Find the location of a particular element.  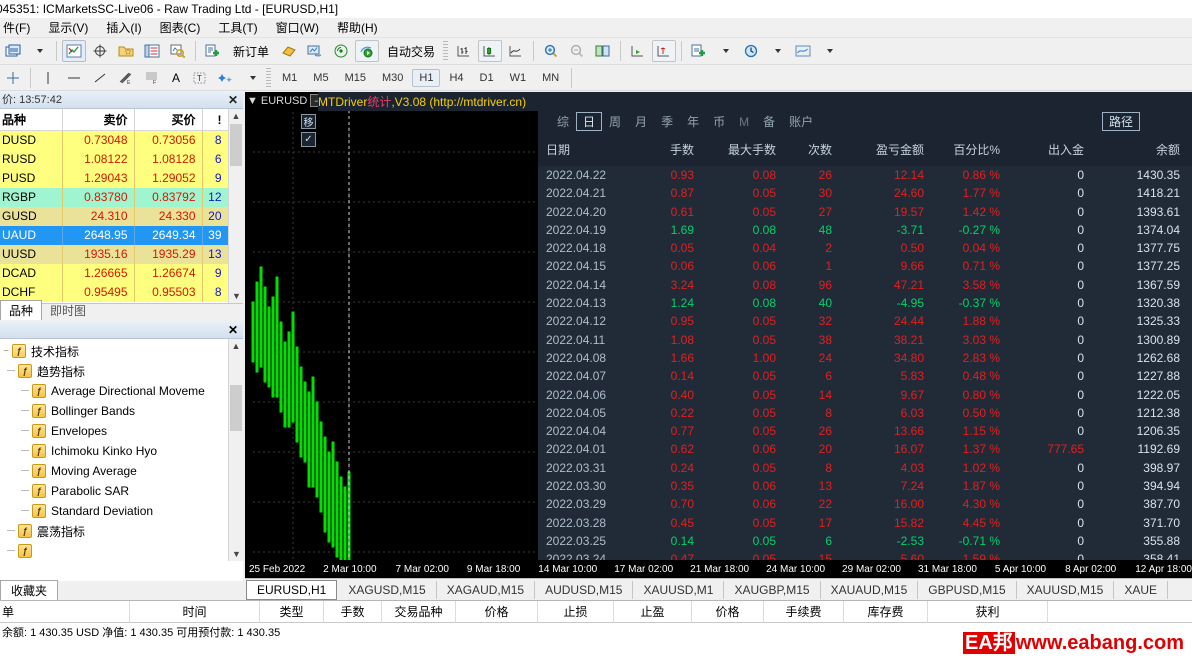

arrows-icon is located at coordinates (226, 78).